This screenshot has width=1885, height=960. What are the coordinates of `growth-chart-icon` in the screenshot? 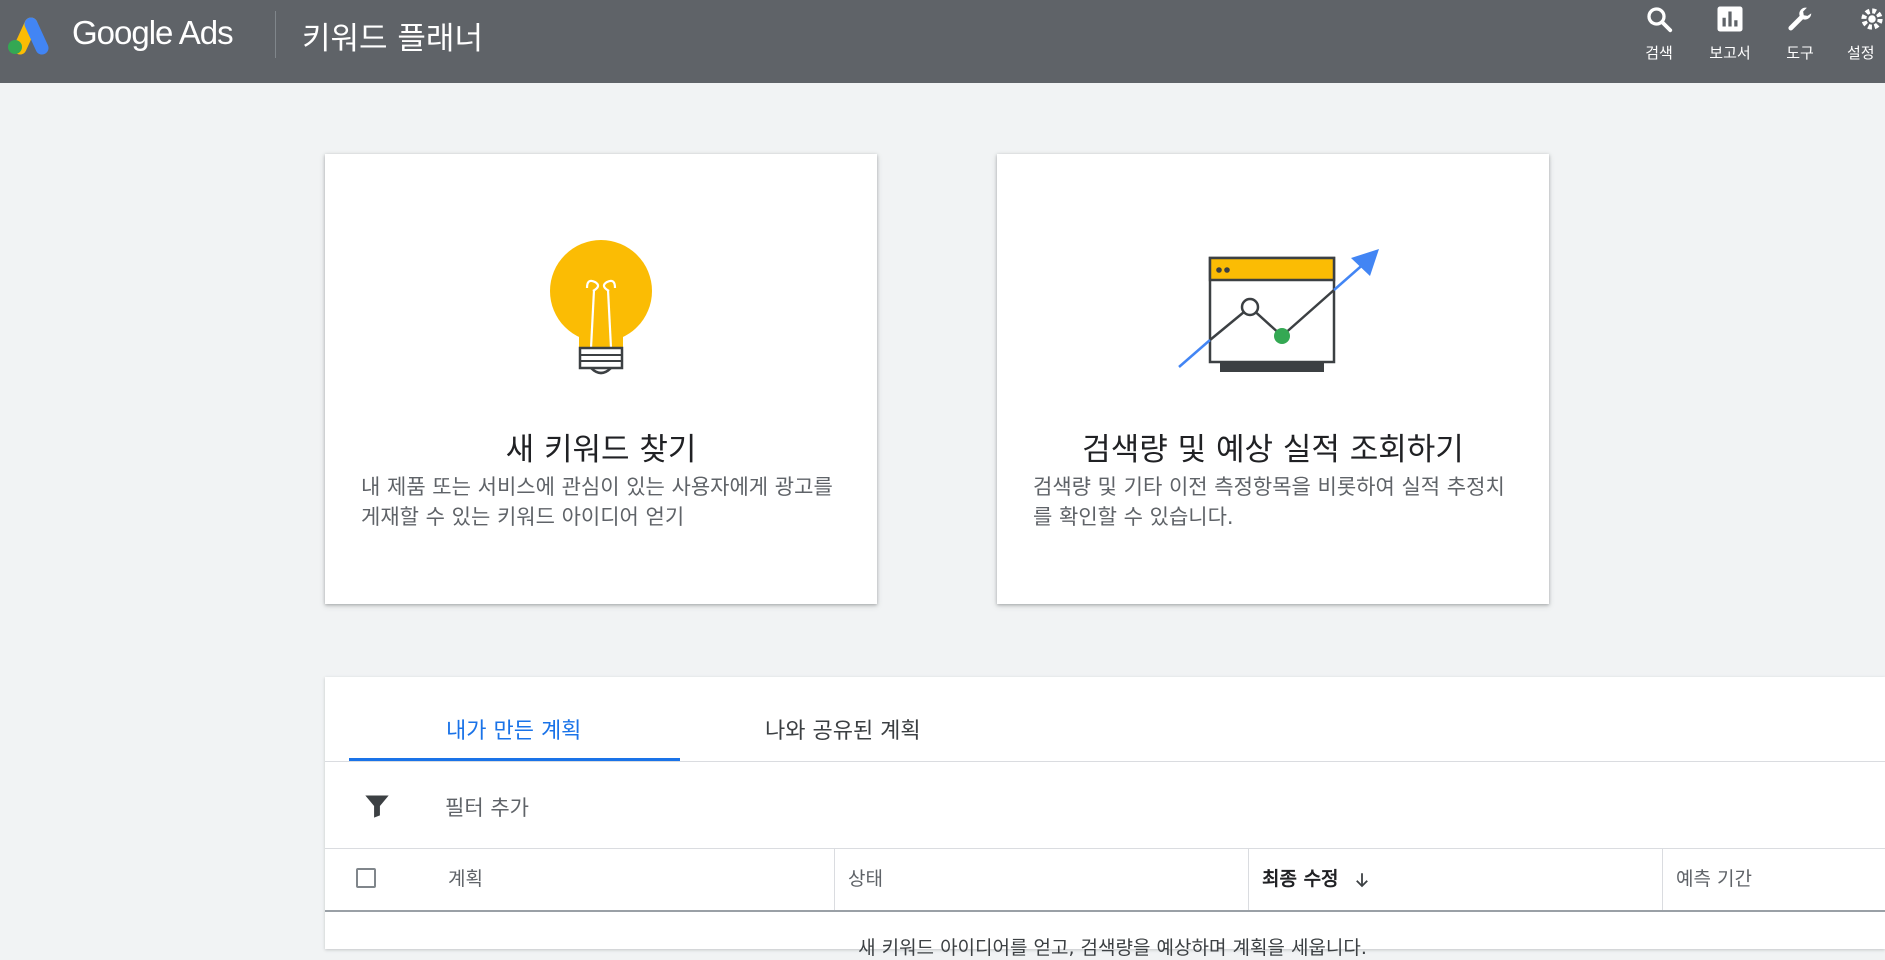 It's located at (1278, 310).